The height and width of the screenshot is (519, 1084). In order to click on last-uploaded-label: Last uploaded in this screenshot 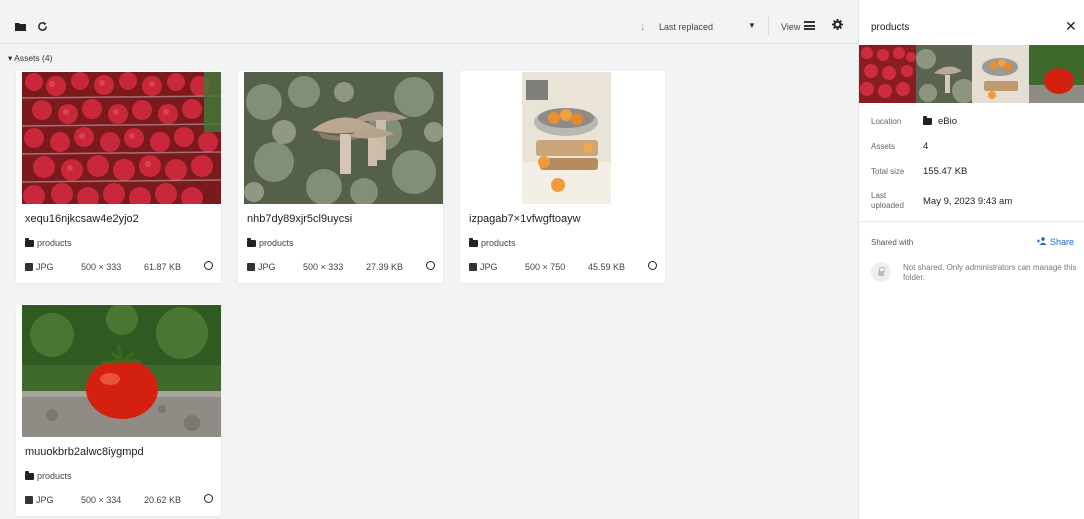, I will do `click(887, 201)`.